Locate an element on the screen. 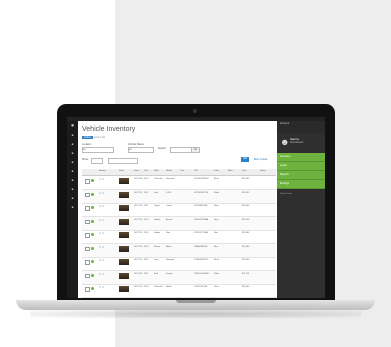 This screenshot has width=391, height=347. calendar-icon: ▪ is located at coordinates (72, 163).